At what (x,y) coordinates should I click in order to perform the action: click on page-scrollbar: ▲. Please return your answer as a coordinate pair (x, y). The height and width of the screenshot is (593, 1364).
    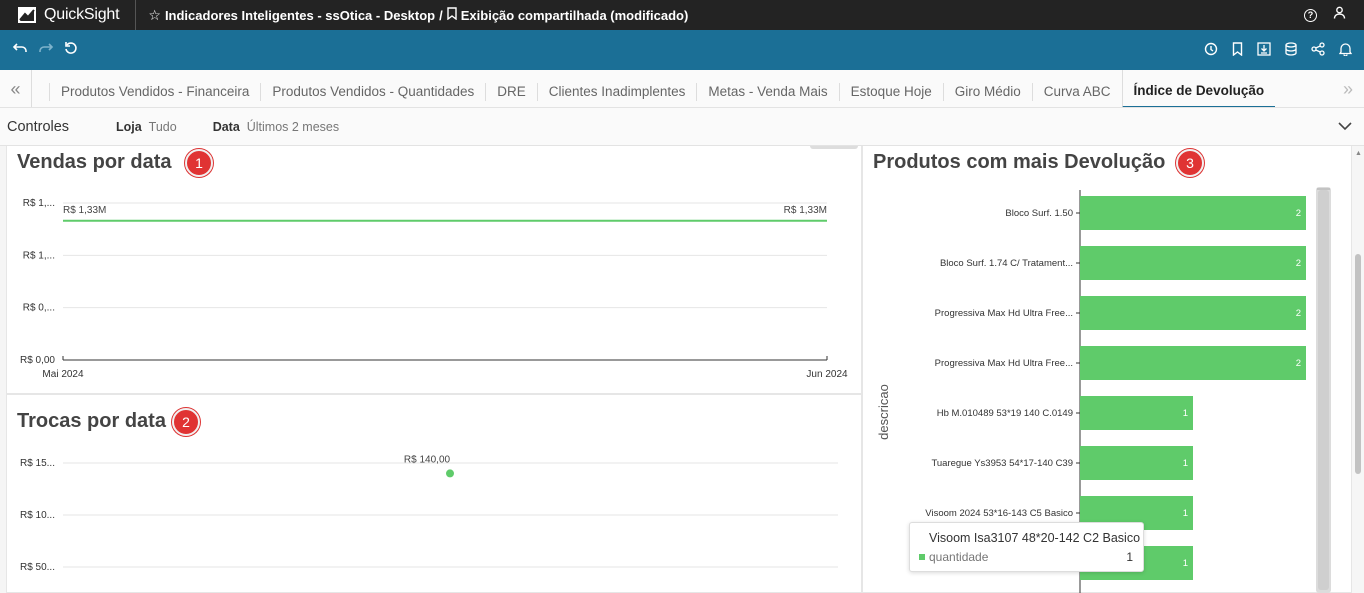
    Looking at the image, I should click on (1358, 369).